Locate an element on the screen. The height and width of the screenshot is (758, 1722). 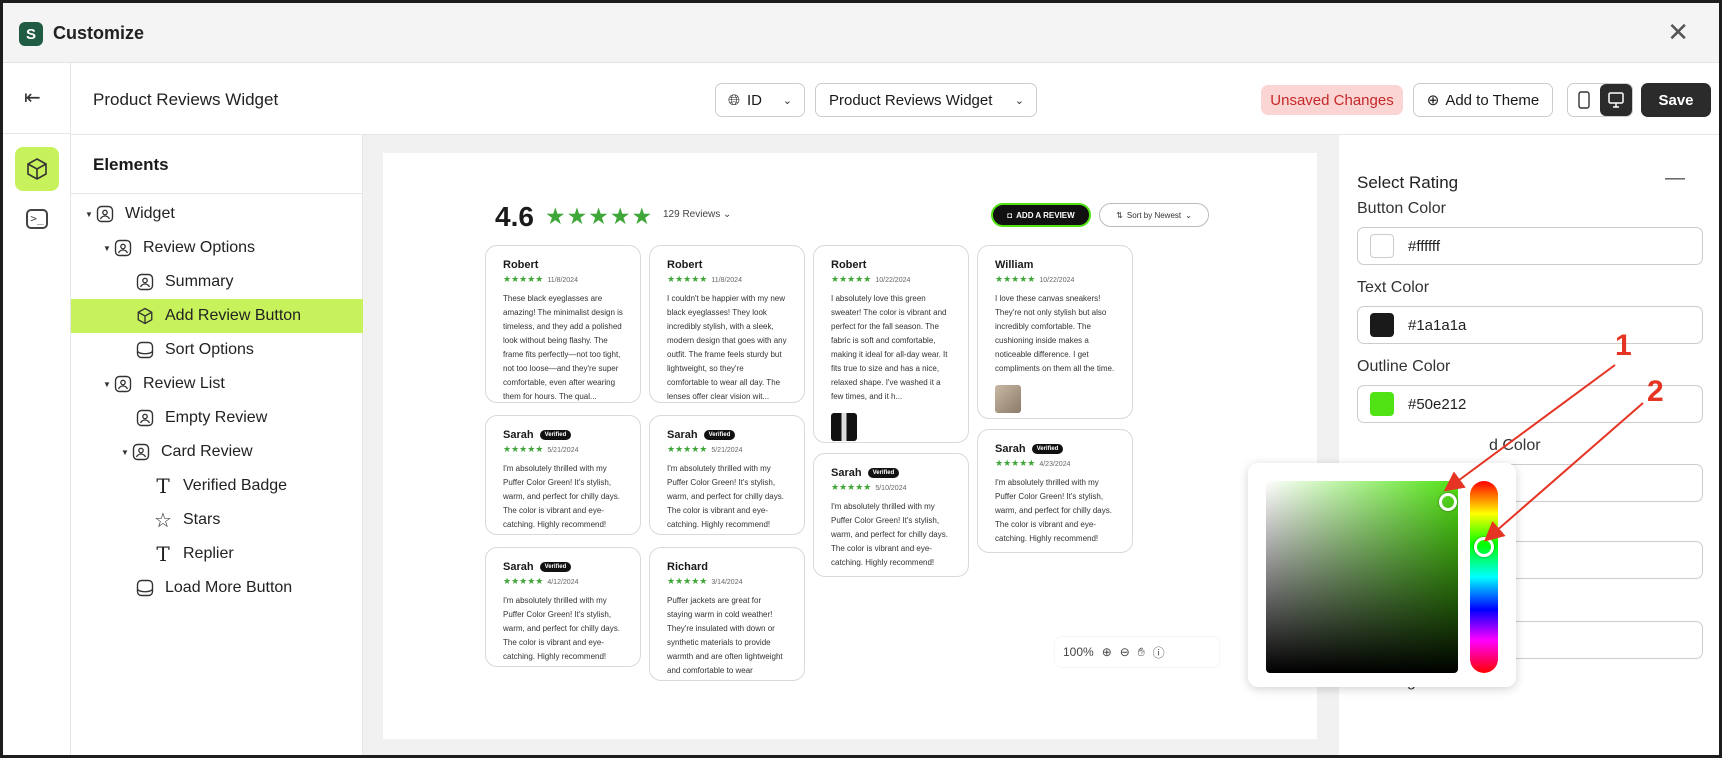
annotation-arrows is located at coordinates (1543, 453).